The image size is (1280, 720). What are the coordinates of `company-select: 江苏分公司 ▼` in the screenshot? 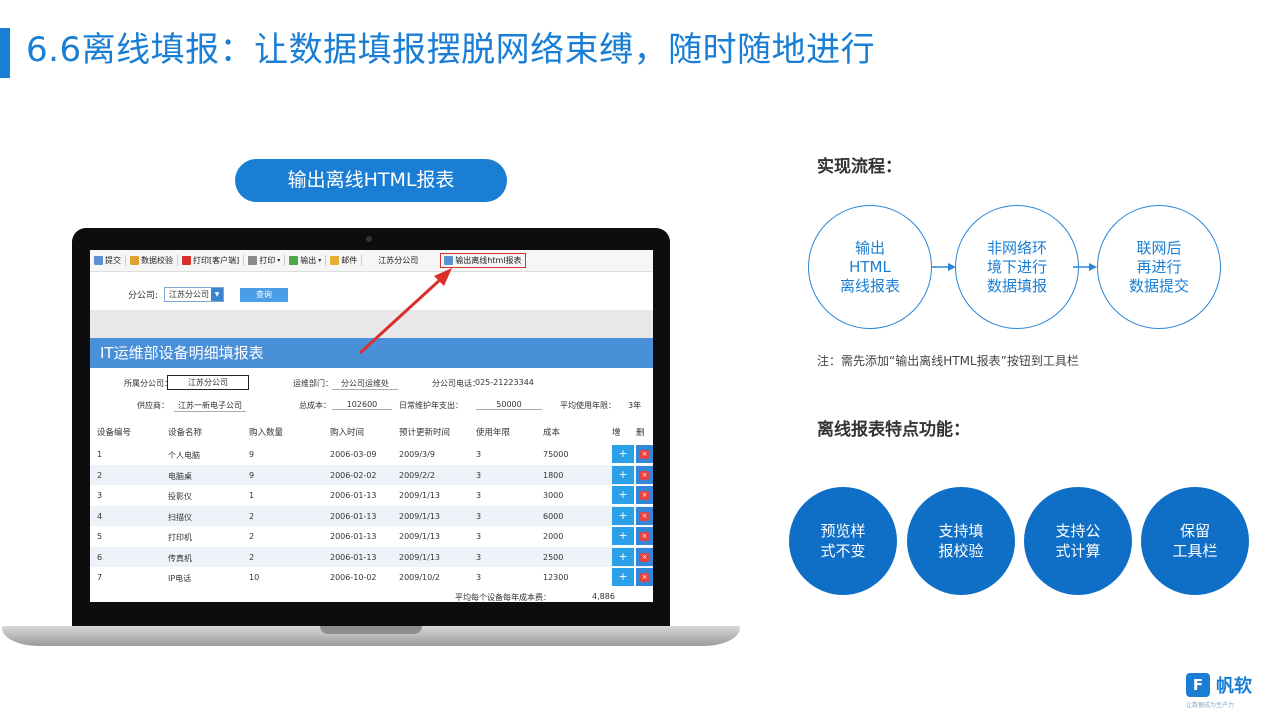 It's located at (194, 294).